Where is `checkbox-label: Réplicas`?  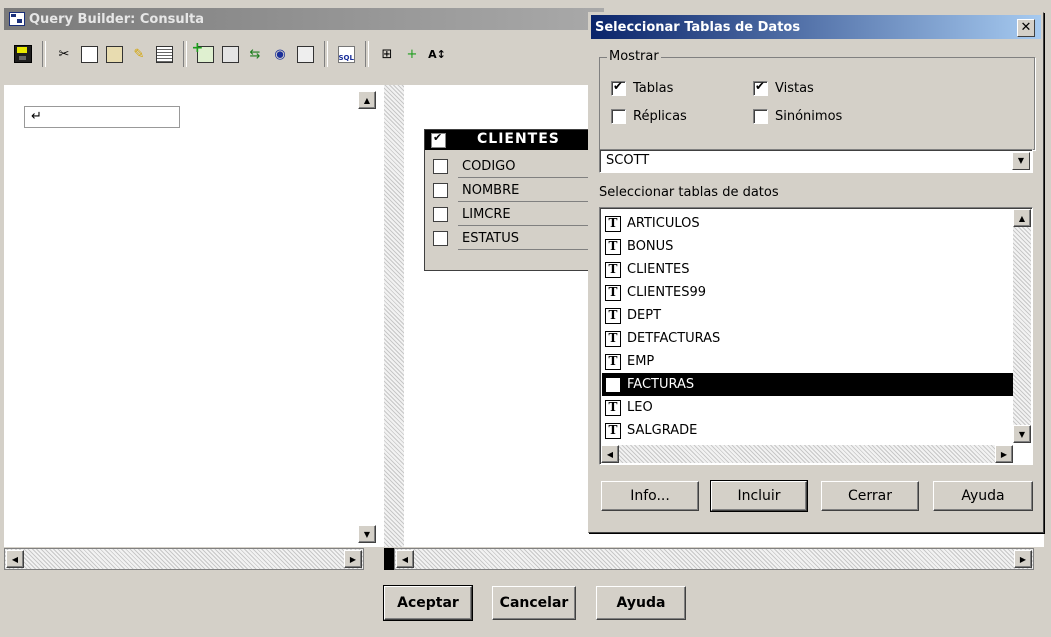 checkbox-label: Réplicas is located at coordinates (660, 116).